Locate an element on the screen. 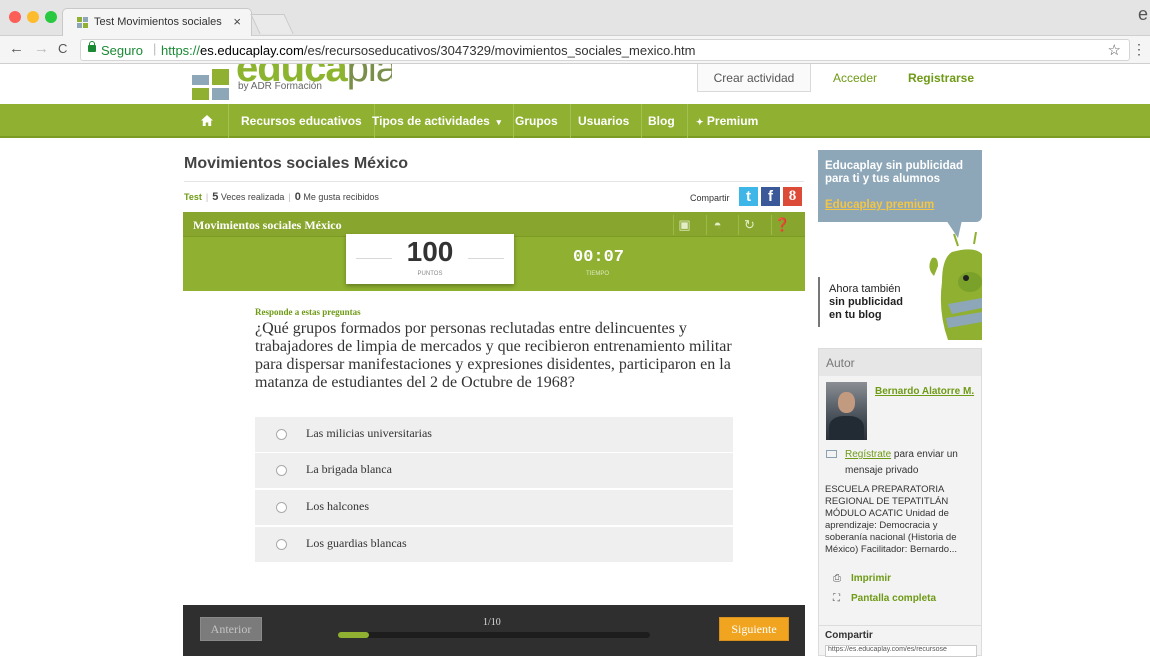 This screenshot has height=657, width=1150. answer-option: La brigada blanca is located at coordinates (494, 470).